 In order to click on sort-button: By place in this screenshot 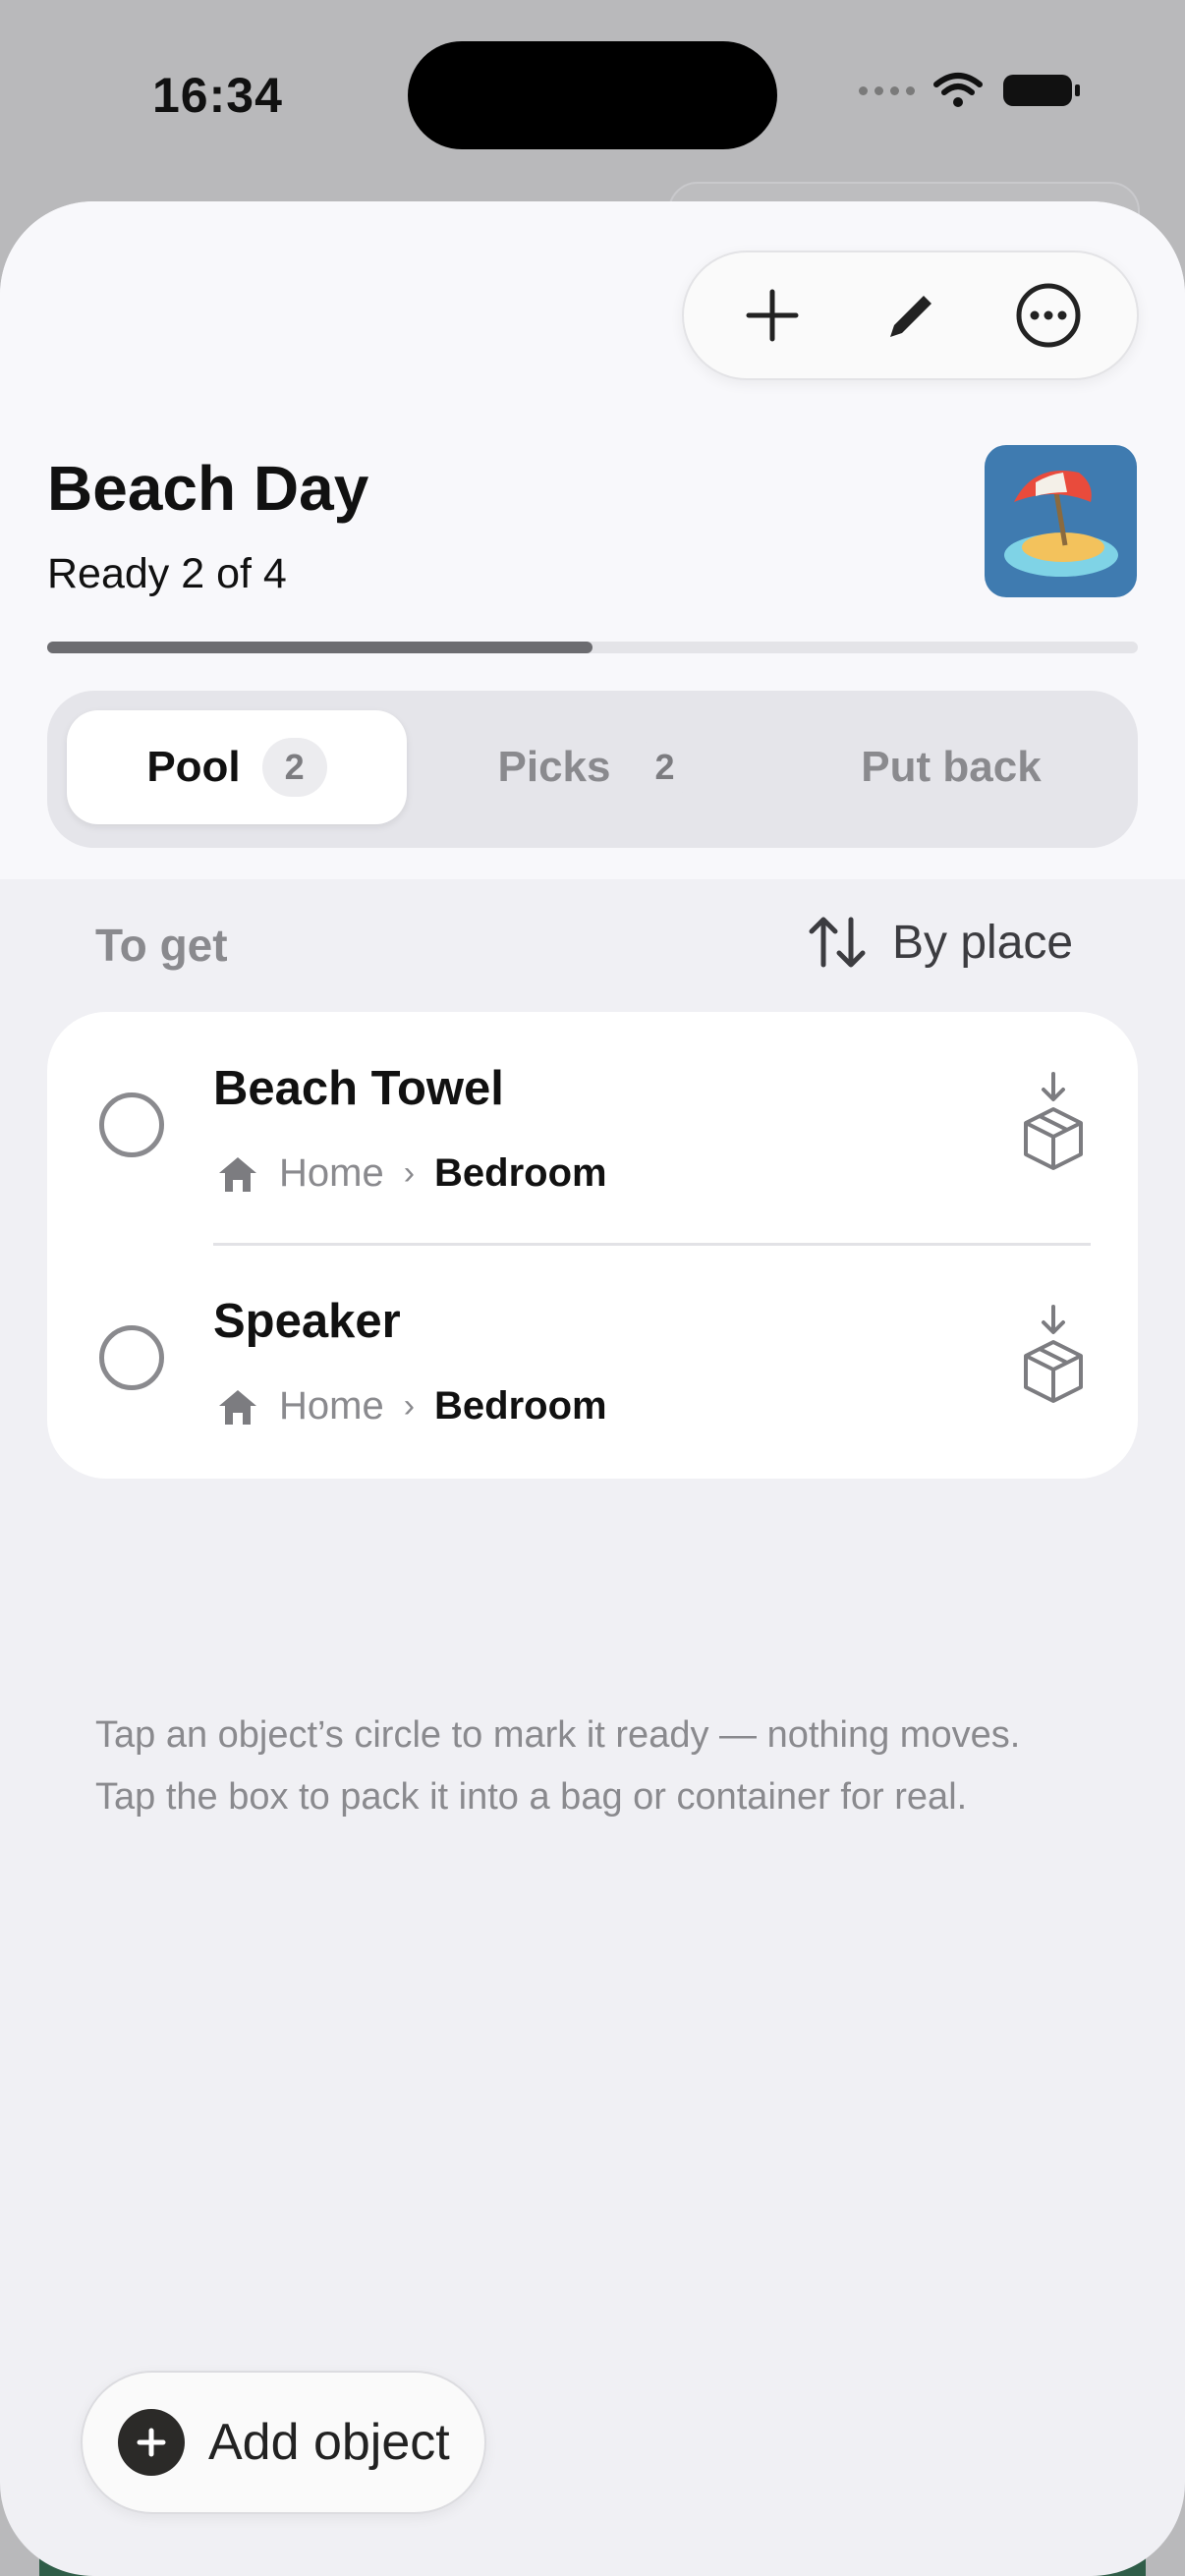, I will do `click(940, 942)`.